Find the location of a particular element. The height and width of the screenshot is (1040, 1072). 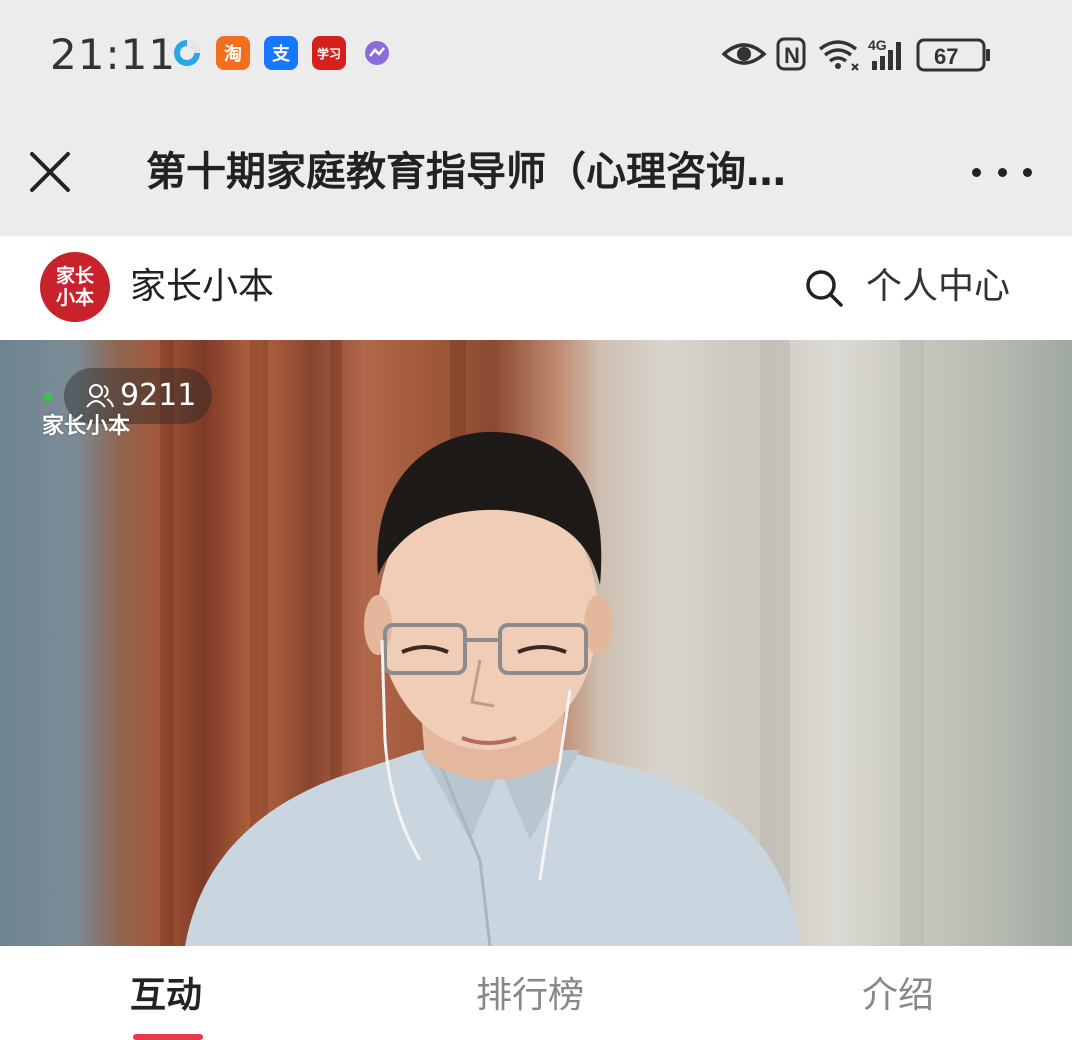

wifi-icon is located at coordinates (838, 55).